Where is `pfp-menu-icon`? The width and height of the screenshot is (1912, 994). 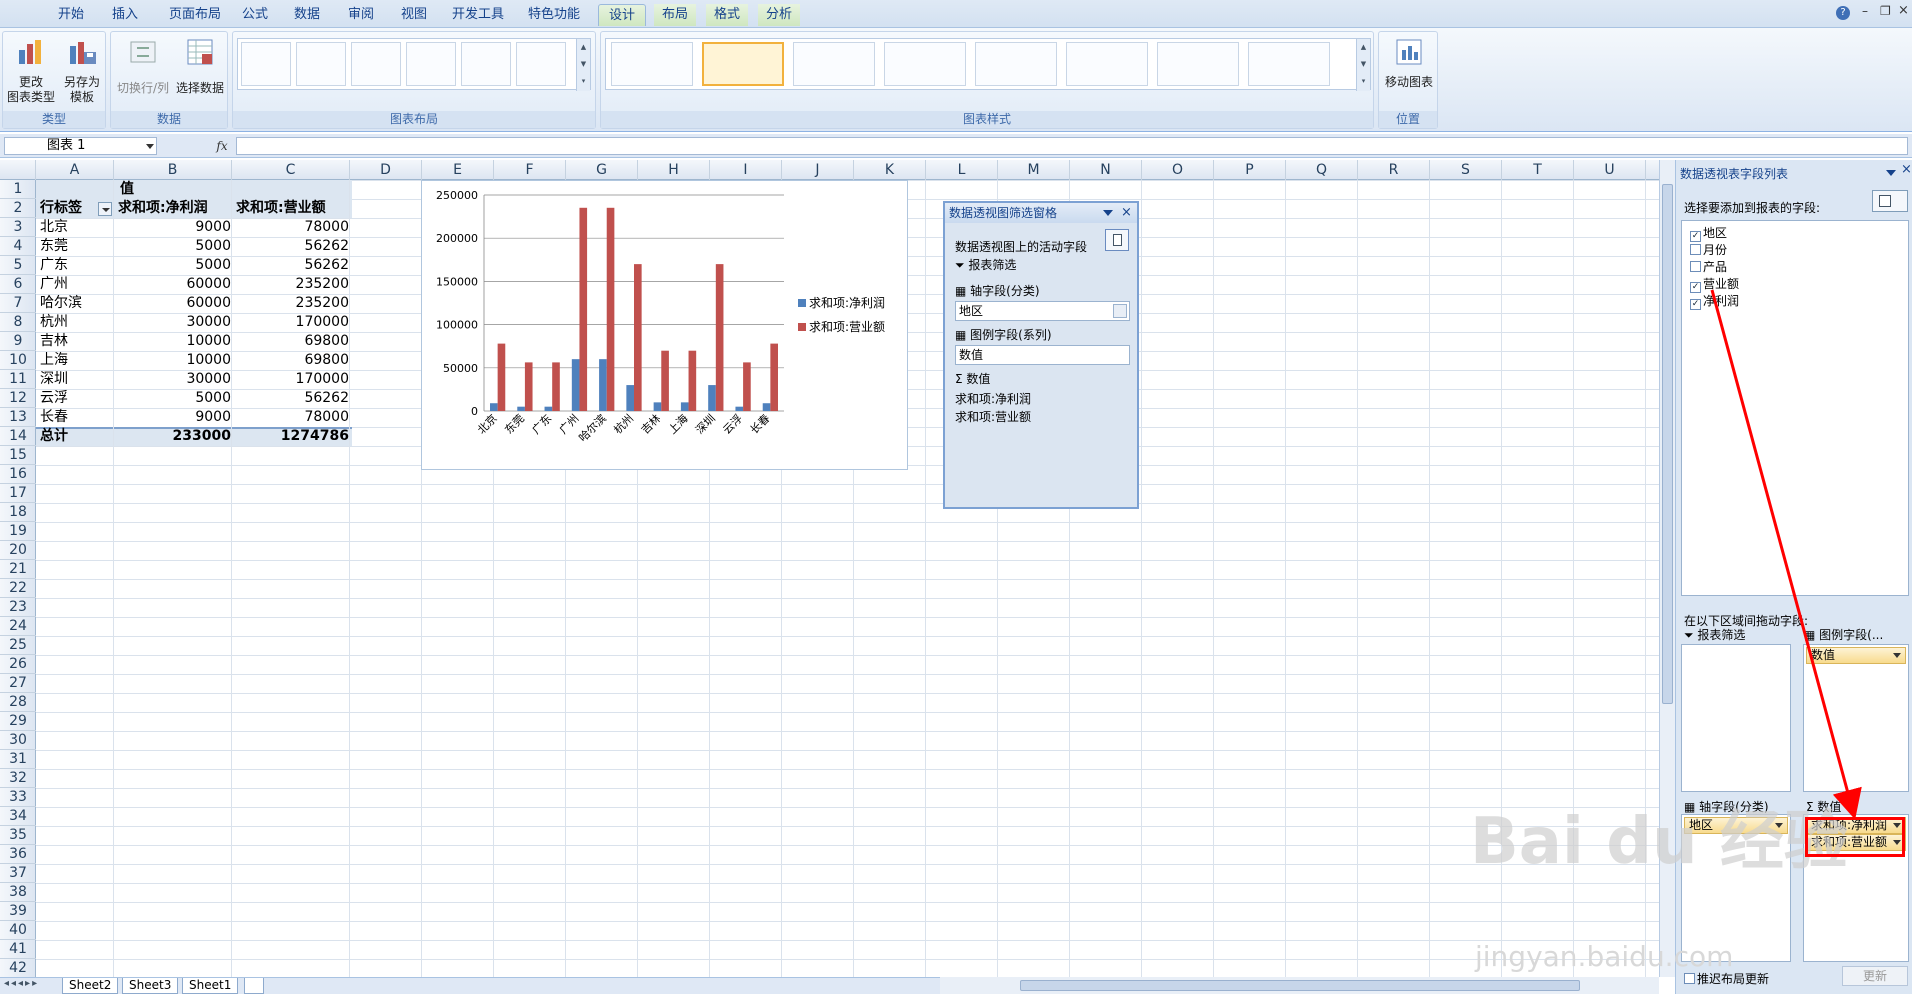
pfp-menu-icon is located at coordinates (1108, 213).